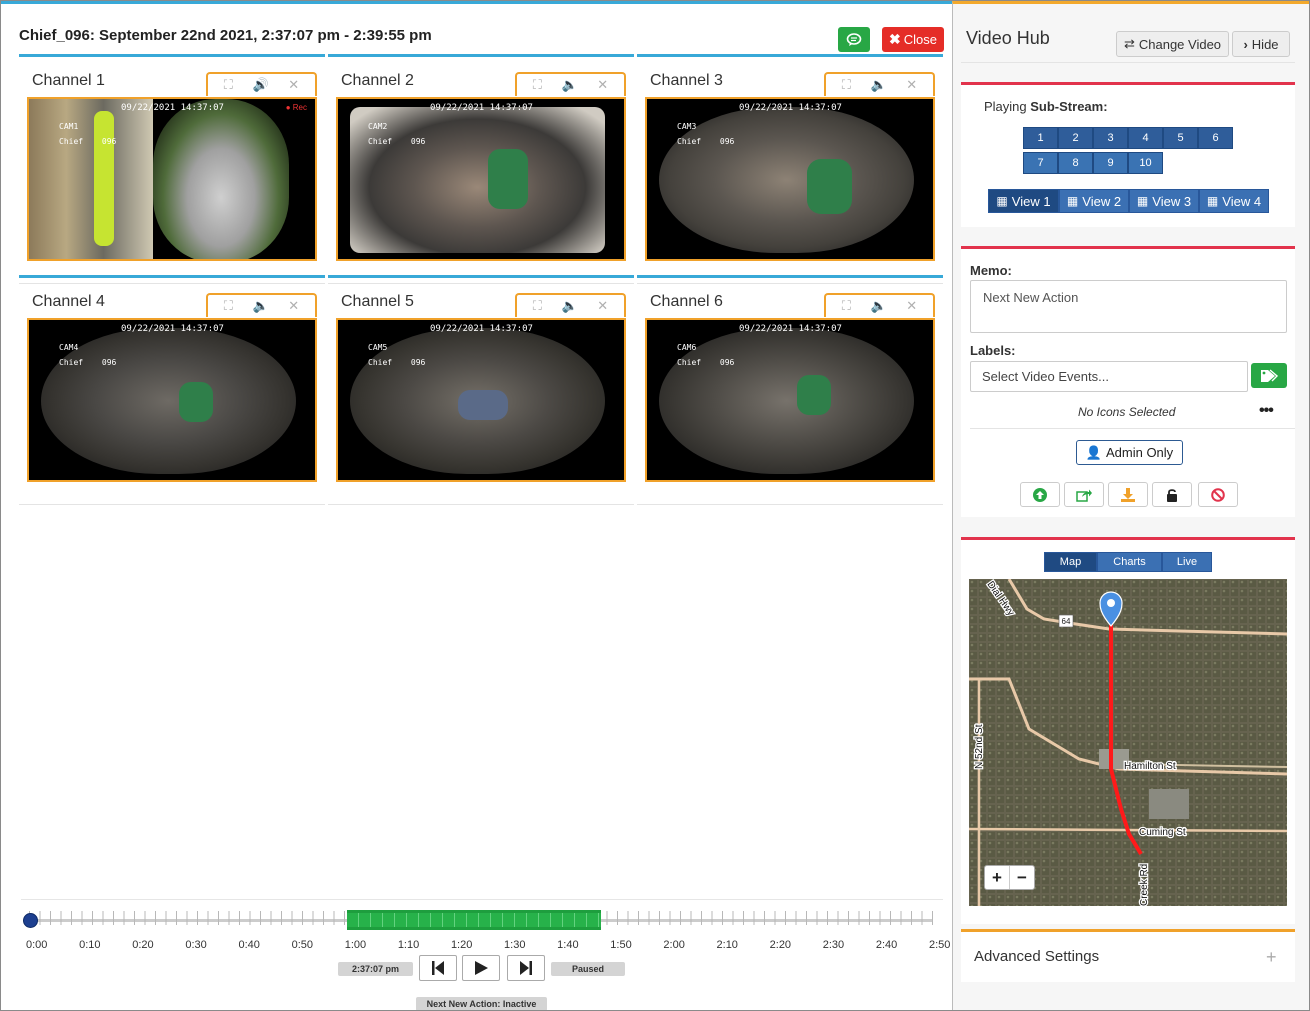 The height and width of the screenshot is (1011, 1310). I want to click on user-lock-icon: 👤, so click(1093, 452).